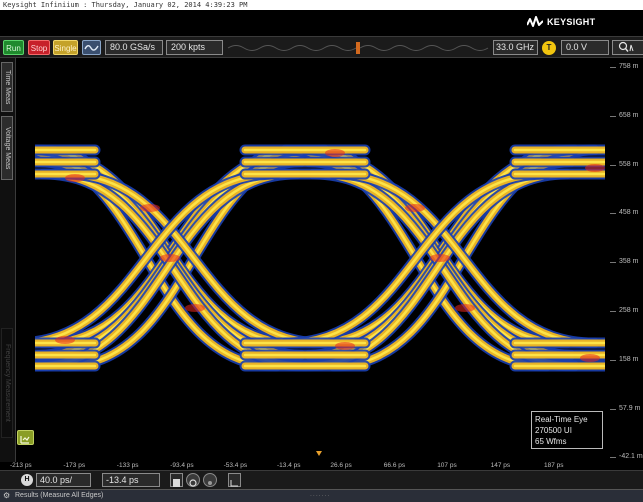 This screenshot has height=502, width=643. What do you see at coordinates (21, 465) in the screenshot?
I see `x-axis-label: -213 ps` at bounding box center [21, 465].